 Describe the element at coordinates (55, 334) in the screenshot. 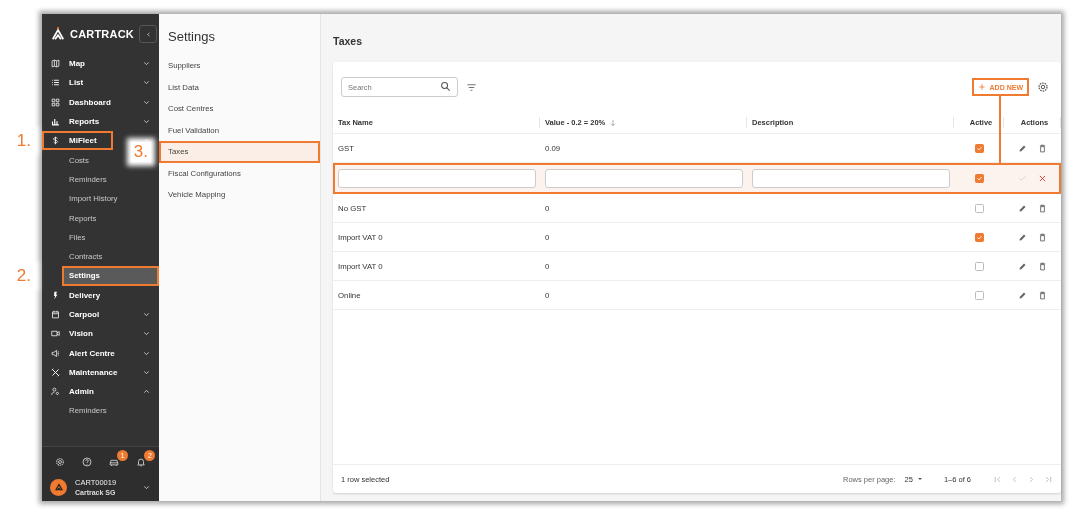

I see `camera-icon` at that location.